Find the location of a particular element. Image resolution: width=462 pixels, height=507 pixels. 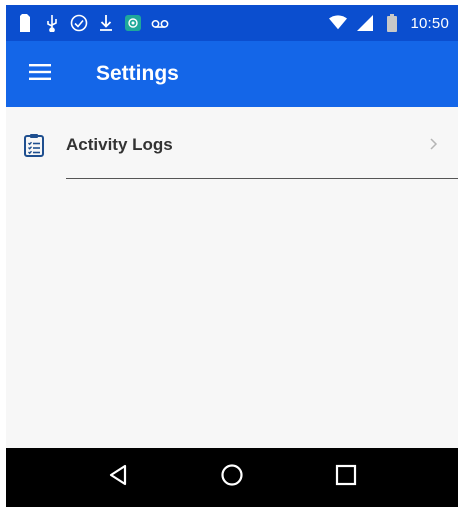

status-bar: 10:50 is located at coordinates (232, 23).